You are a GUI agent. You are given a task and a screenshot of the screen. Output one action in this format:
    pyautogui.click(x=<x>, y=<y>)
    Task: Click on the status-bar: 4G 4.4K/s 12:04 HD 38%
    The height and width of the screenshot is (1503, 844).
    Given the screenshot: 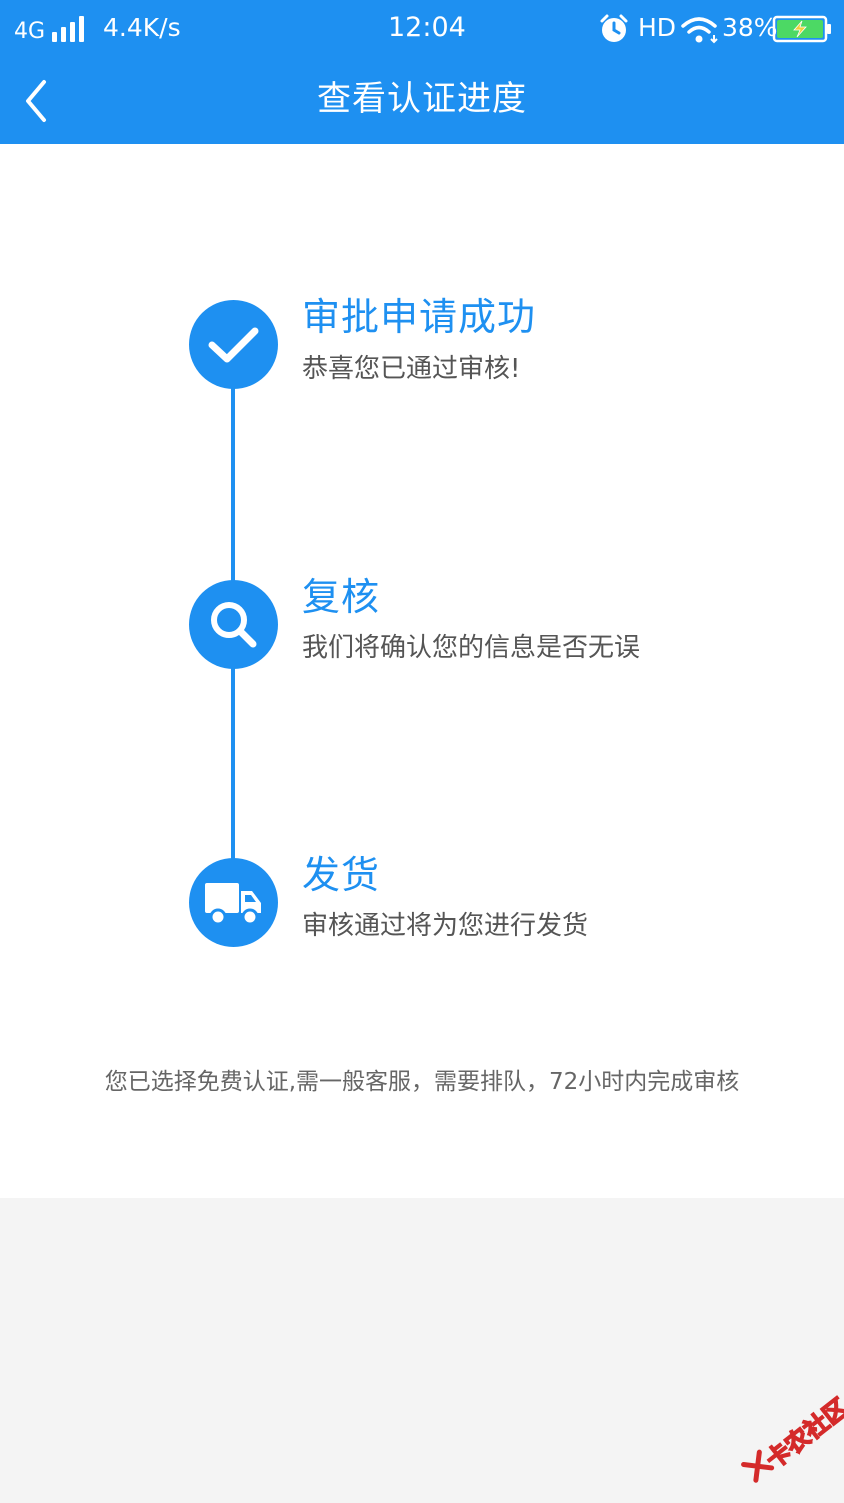 What is the action you would take?
    pyautogui.click(x=422, y=29)
    